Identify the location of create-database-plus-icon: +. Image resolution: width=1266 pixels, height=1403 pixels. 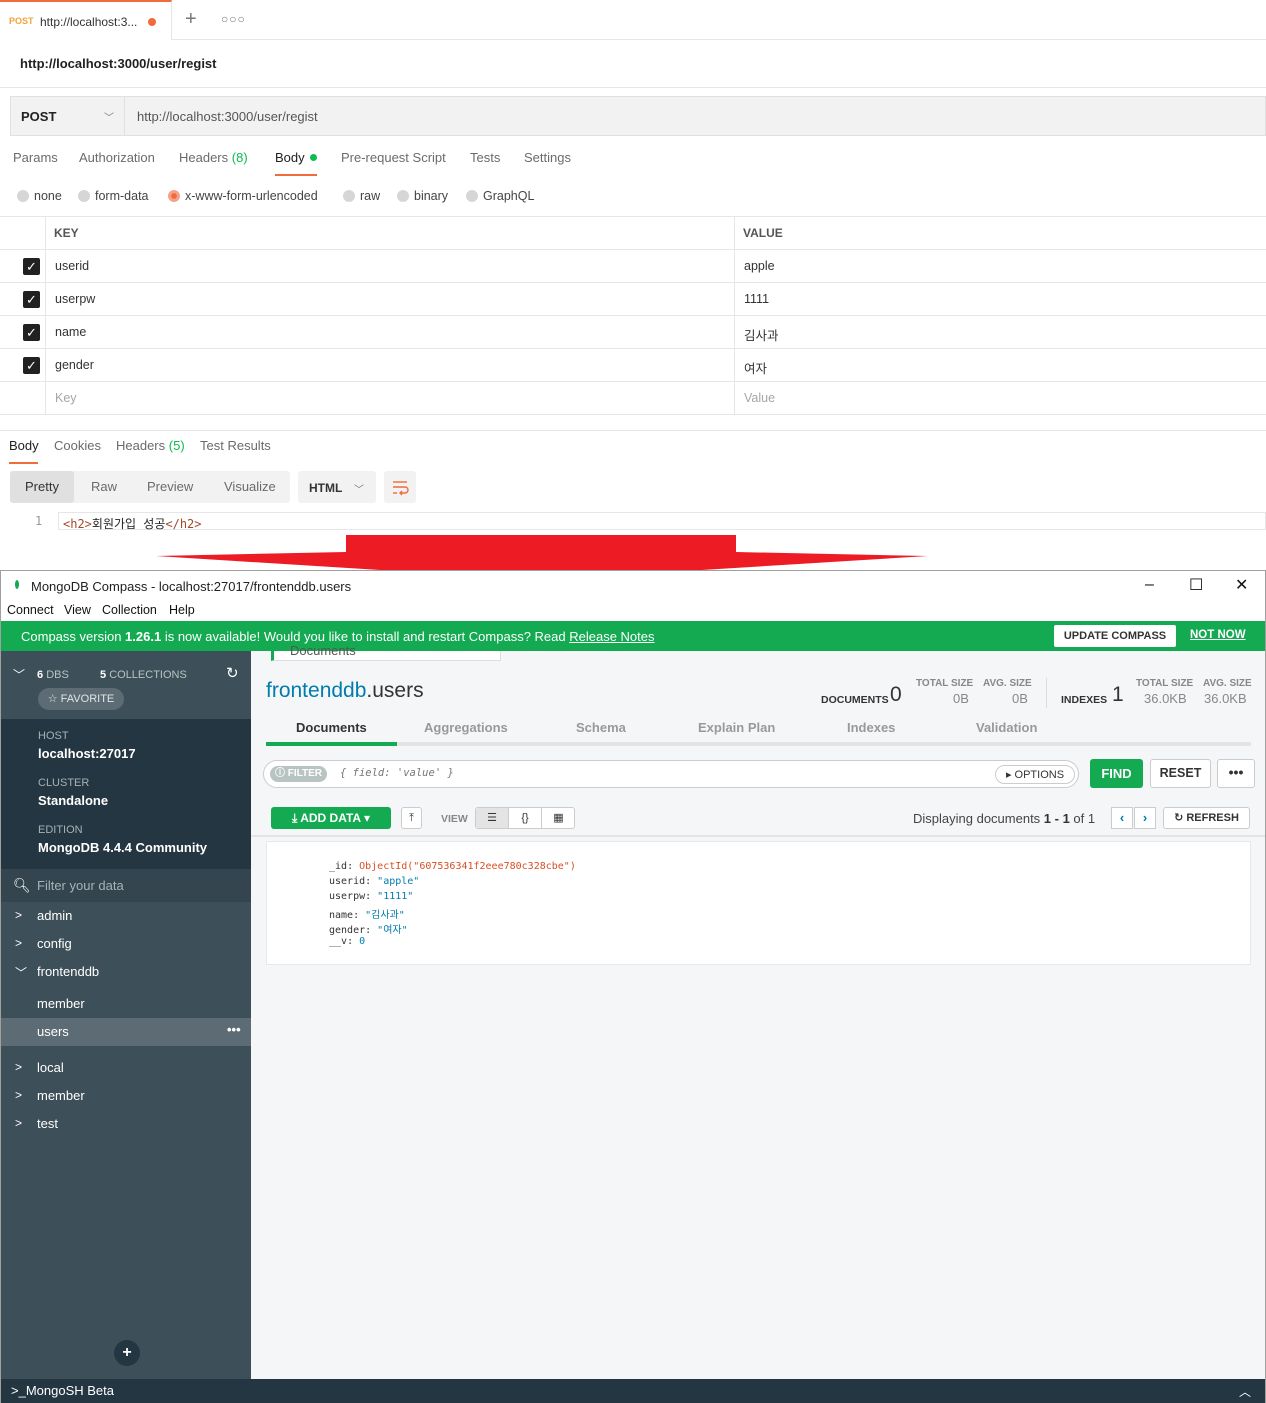
(127, 1353).